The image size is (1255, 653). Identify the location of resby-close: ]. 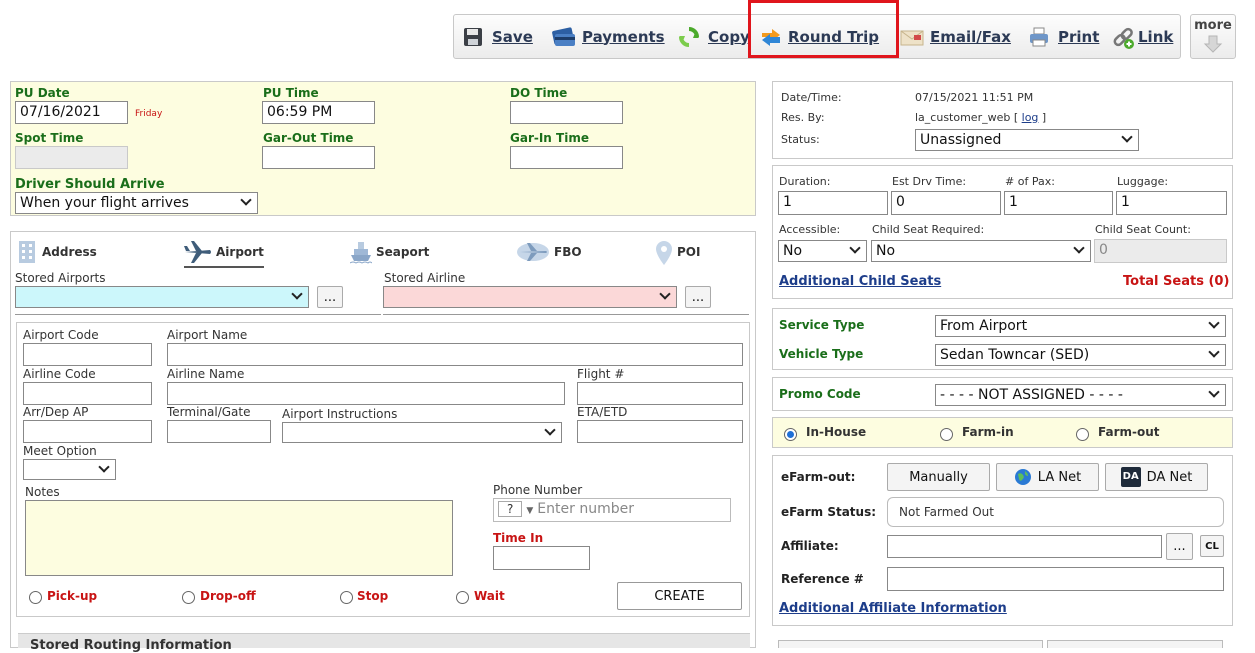
(1044, 117).